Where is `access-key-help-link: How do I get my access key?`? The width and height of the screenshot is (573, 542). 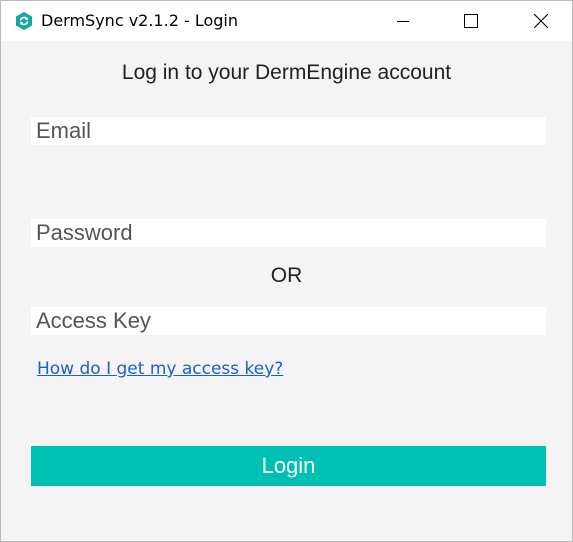 access-key-help-link: How do I get my access key? is located at coordinates (160, 369).